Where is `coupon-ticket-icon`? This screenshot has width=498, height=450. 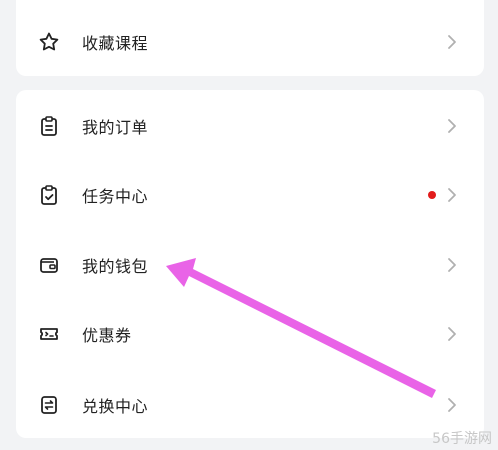 coupon-ticket-icon is located at coordinates (49, 334).